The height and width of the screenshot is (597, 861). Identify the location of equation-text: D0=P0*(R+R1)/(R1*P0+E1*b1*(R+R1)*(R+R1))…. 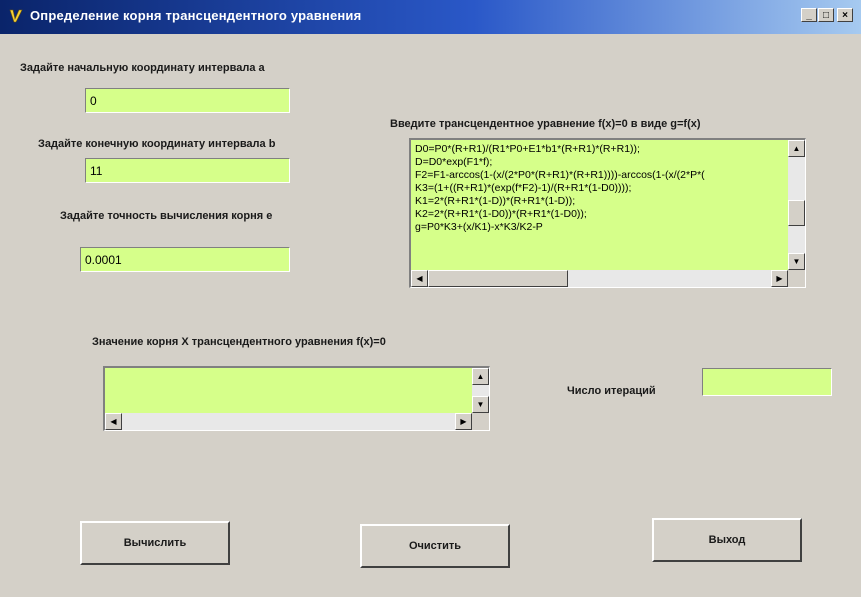
(600, 206).